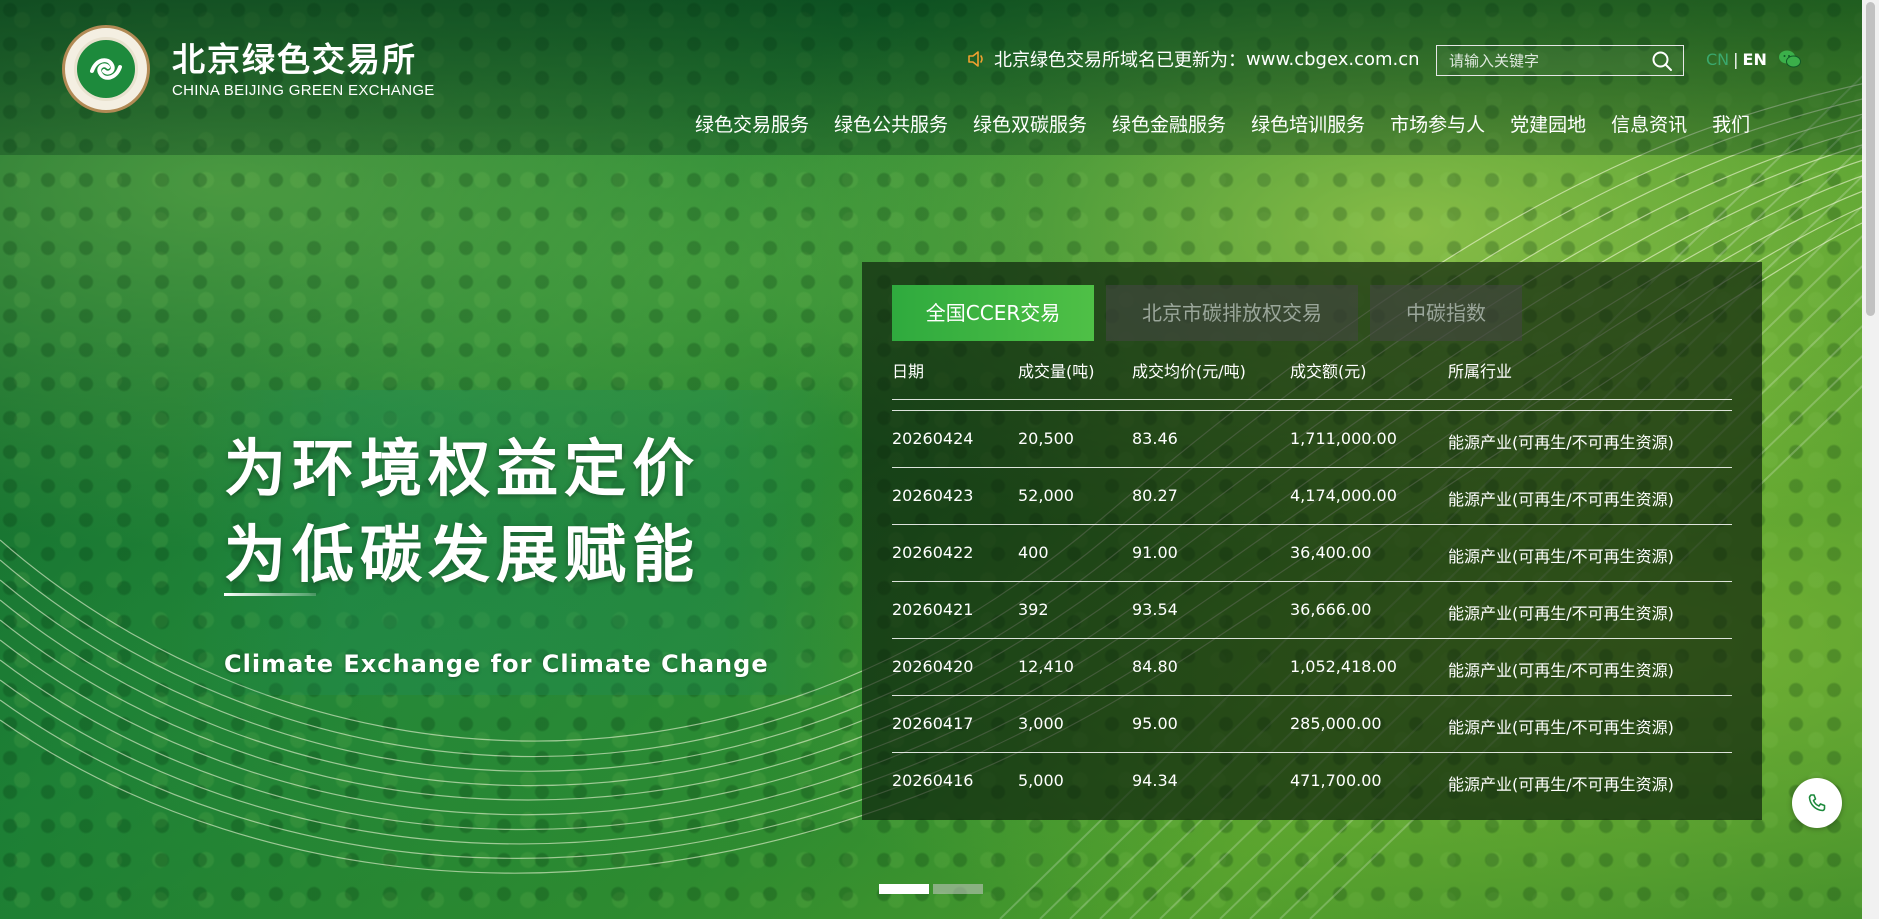 Image resolution: width=1879 pixels, height=919 pixels. I want to click on column-header-volume: 成交量(吨), so click(1056, 371).